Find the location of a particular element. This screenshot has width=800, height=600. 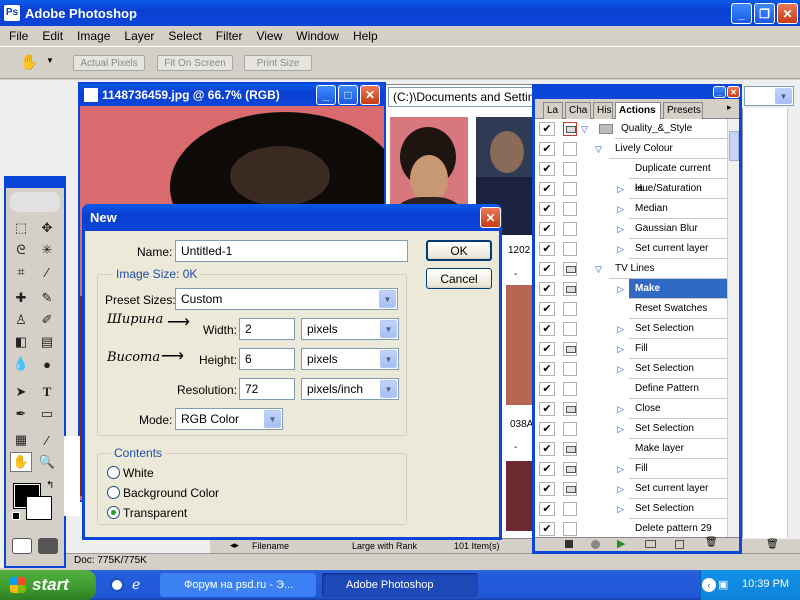

tab-actions: Actions is located at coordinates (638, 110).